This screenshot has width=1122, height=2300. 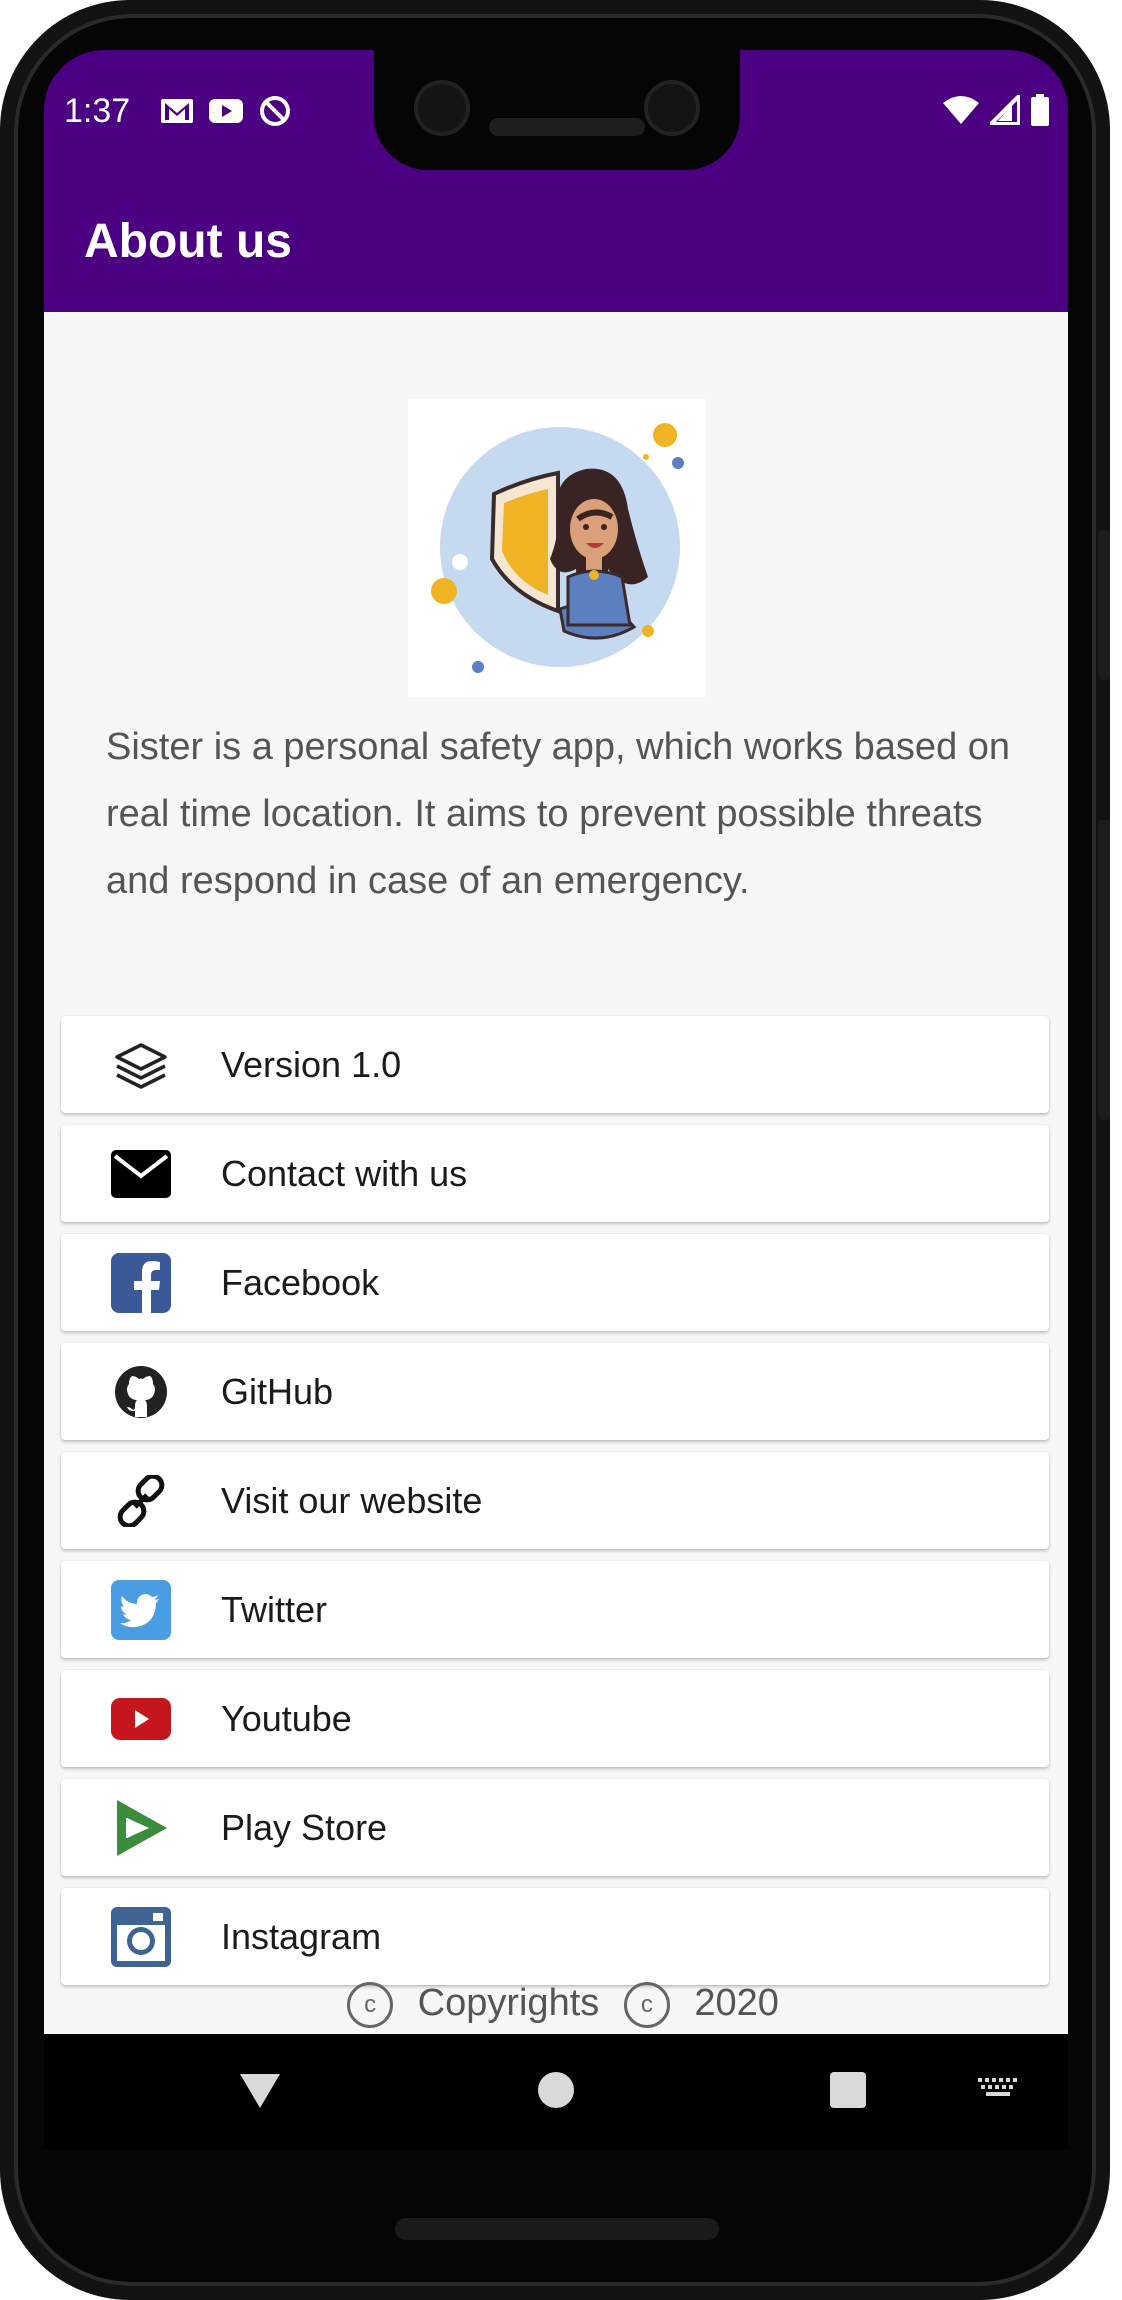 What do you see at coordinates (300, 1282) in the screenshot?
I see `list-item-label: Facebook` at bounding box center [300, 1282].